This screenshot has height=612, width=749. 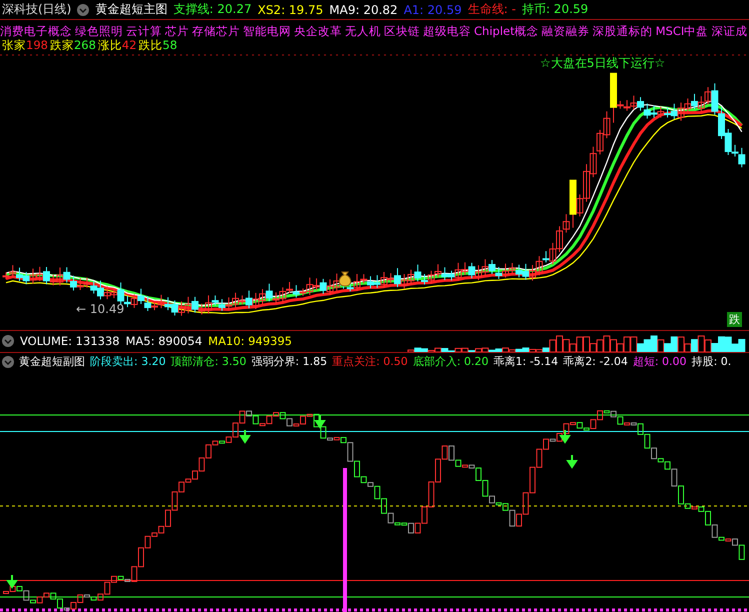 I want to click on concept-tag: 深股通标的, so click(x=622, y=31).